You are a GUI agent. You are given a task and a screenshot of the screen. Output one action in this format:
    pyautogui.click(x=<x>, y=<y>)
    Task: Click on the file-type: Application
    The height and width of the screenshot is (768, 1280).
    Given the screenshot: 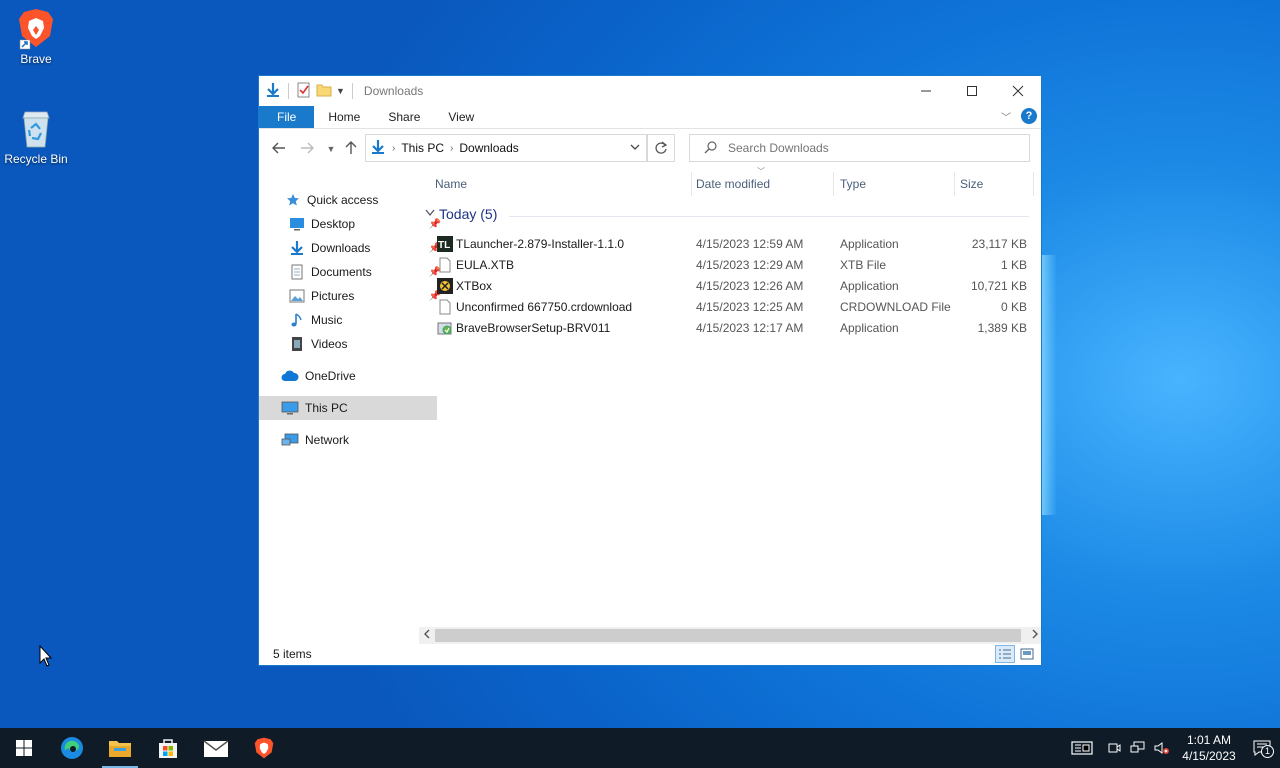 What is the action you would take?
    pyautogui.click(x=869, y=244)
    